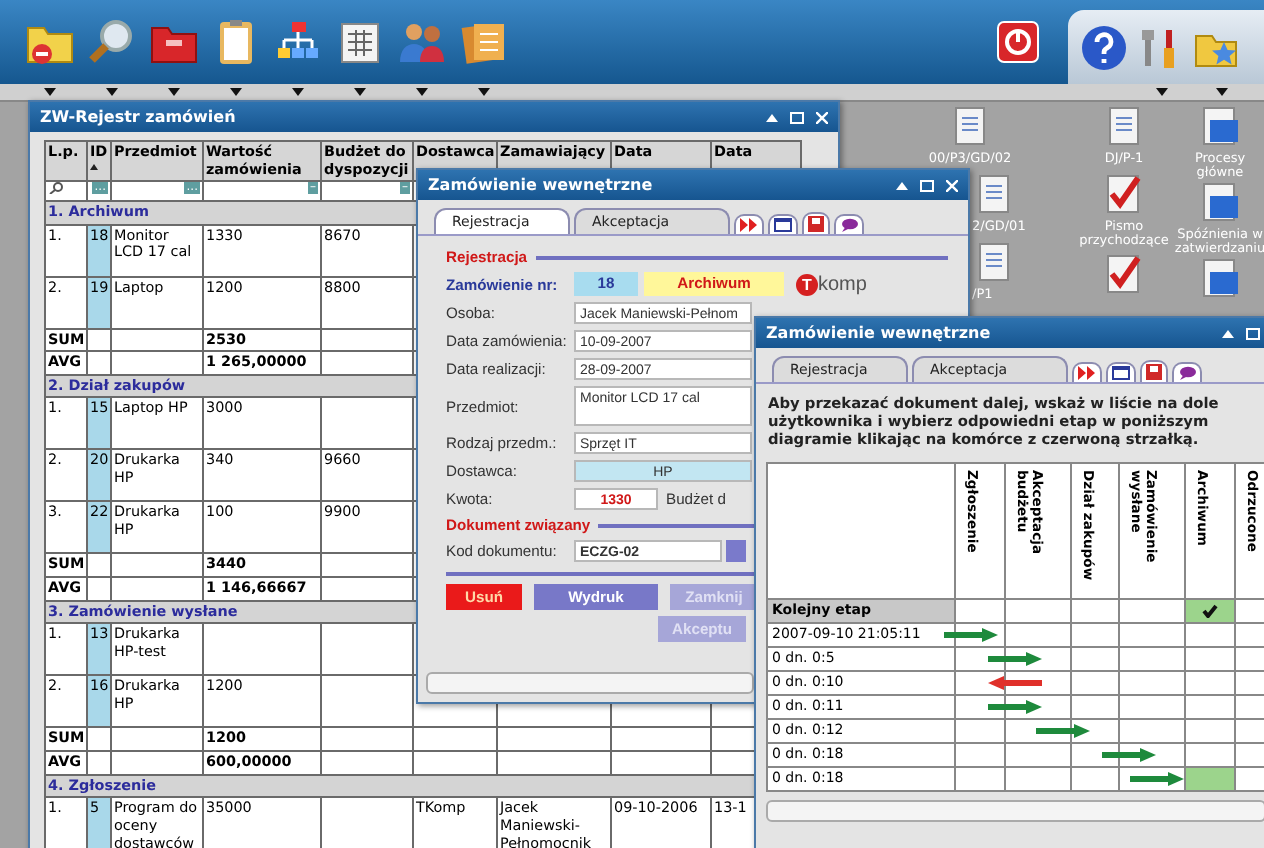 The width and height of the screenshot is (1264, 848). What do you see at coordinates (1014, 683) in the screenshot?
I see `back-arrow` at bounding box center [1014, 683].